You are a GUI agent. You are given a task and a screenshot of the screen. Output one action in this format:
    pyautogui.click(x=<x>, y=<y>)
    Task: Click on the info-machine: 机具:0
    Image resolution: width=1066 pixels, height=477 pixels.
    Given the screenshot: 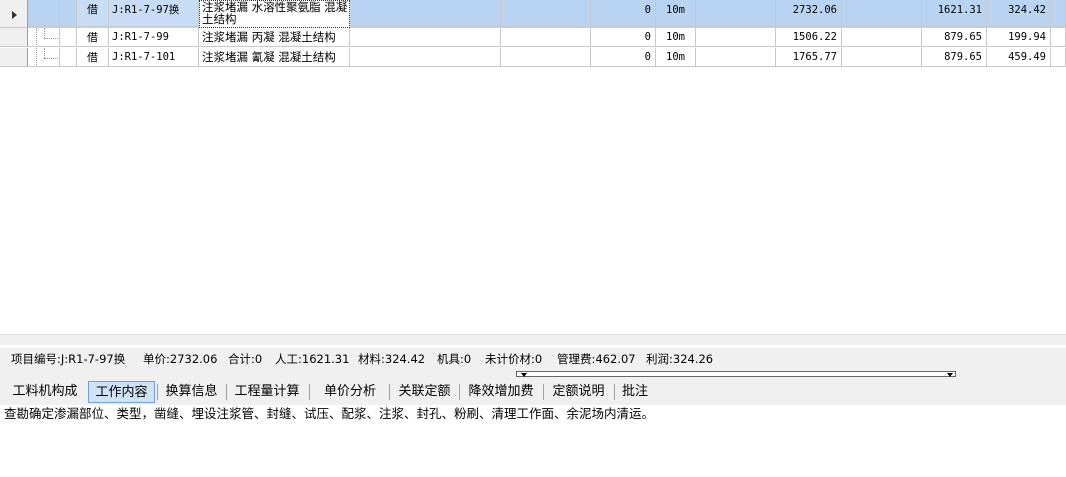 What is the action you would take?
    pyautogui.click(x=454, y=359)
    